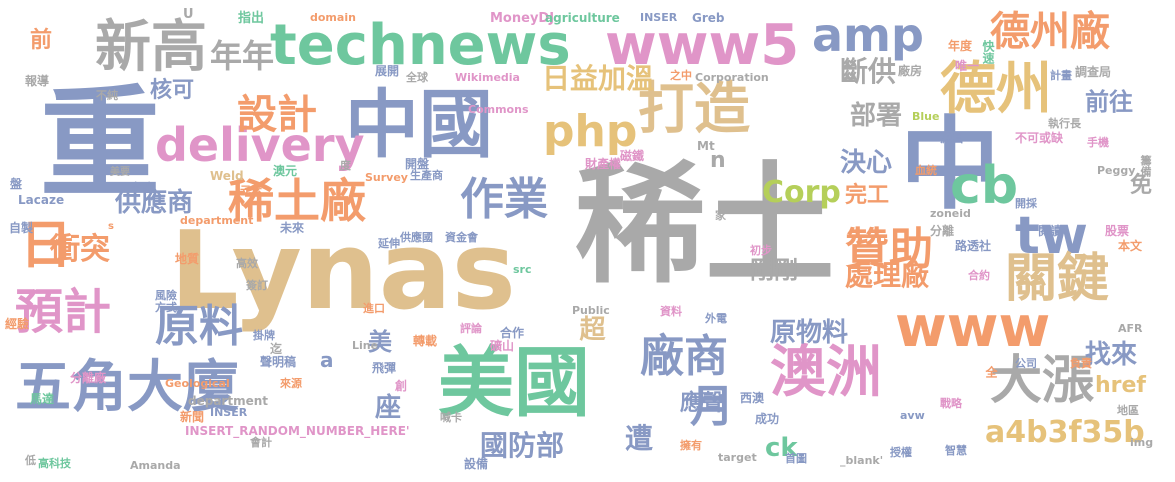  I want to click on cloud-word: 生產商, so click(426, 175).